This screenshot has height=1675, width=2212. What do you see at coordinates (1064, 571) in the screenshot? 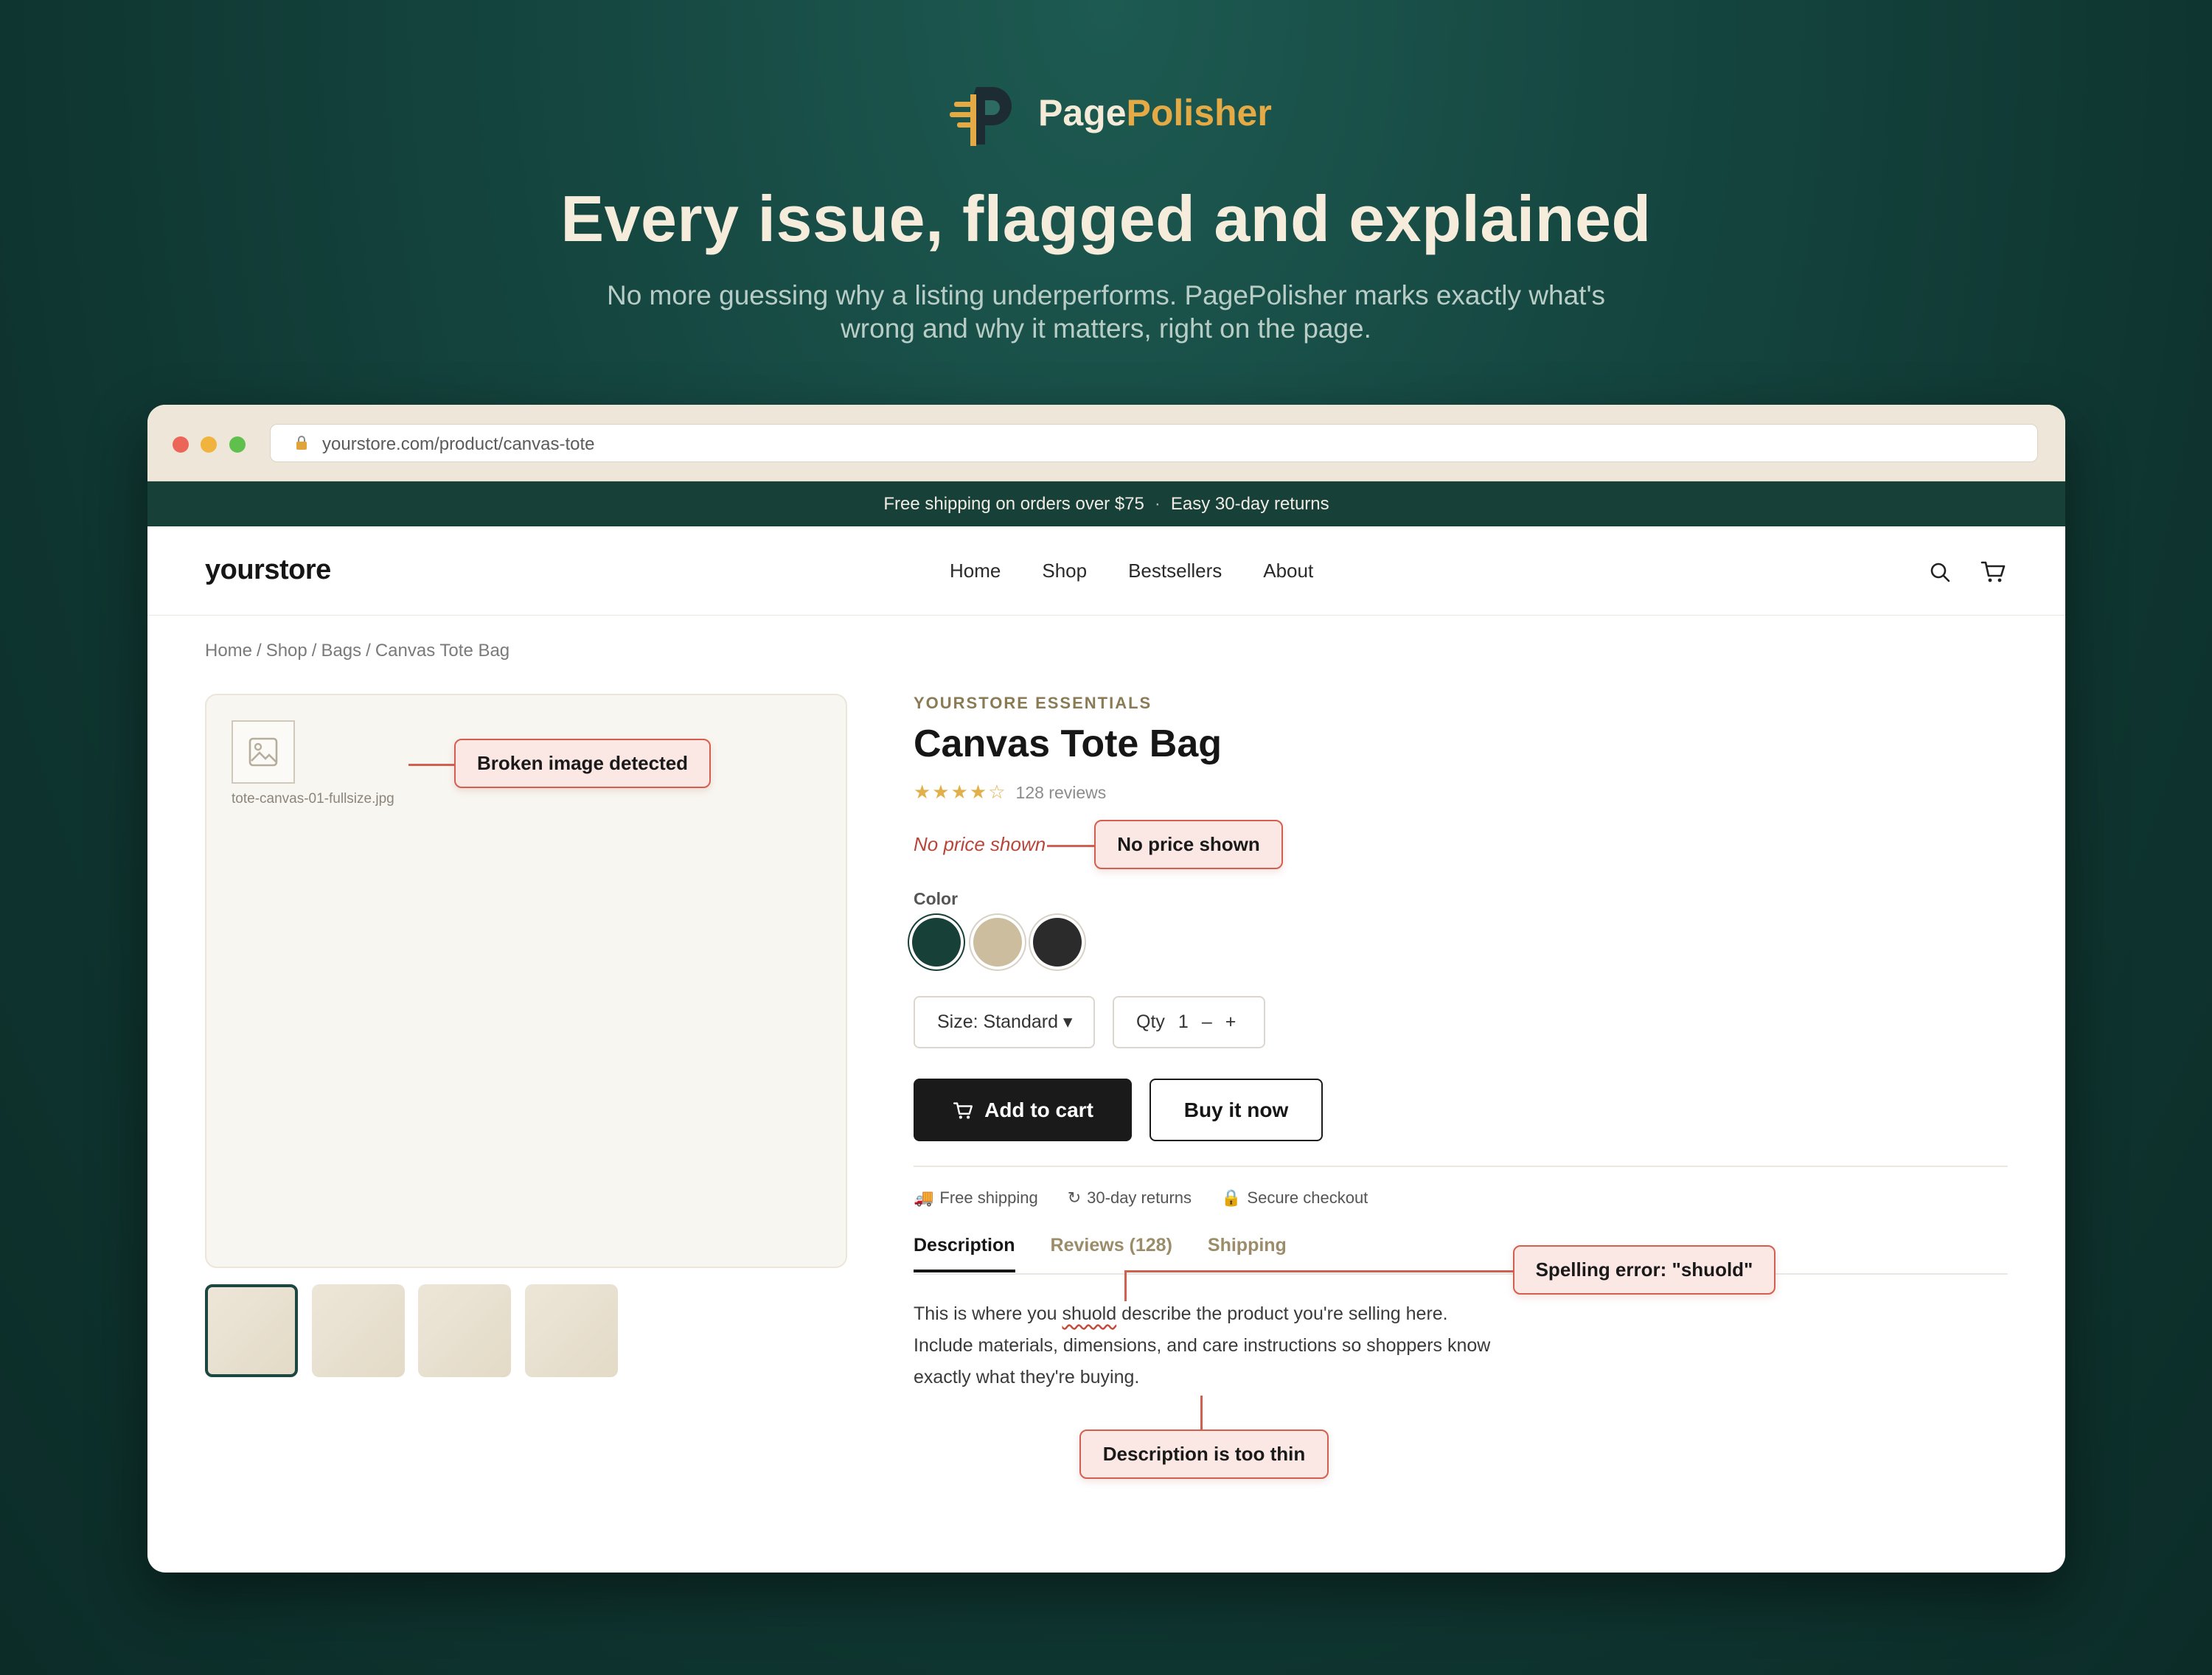
I see `nav-shop: Shop` at bounding box center [1064, 571].